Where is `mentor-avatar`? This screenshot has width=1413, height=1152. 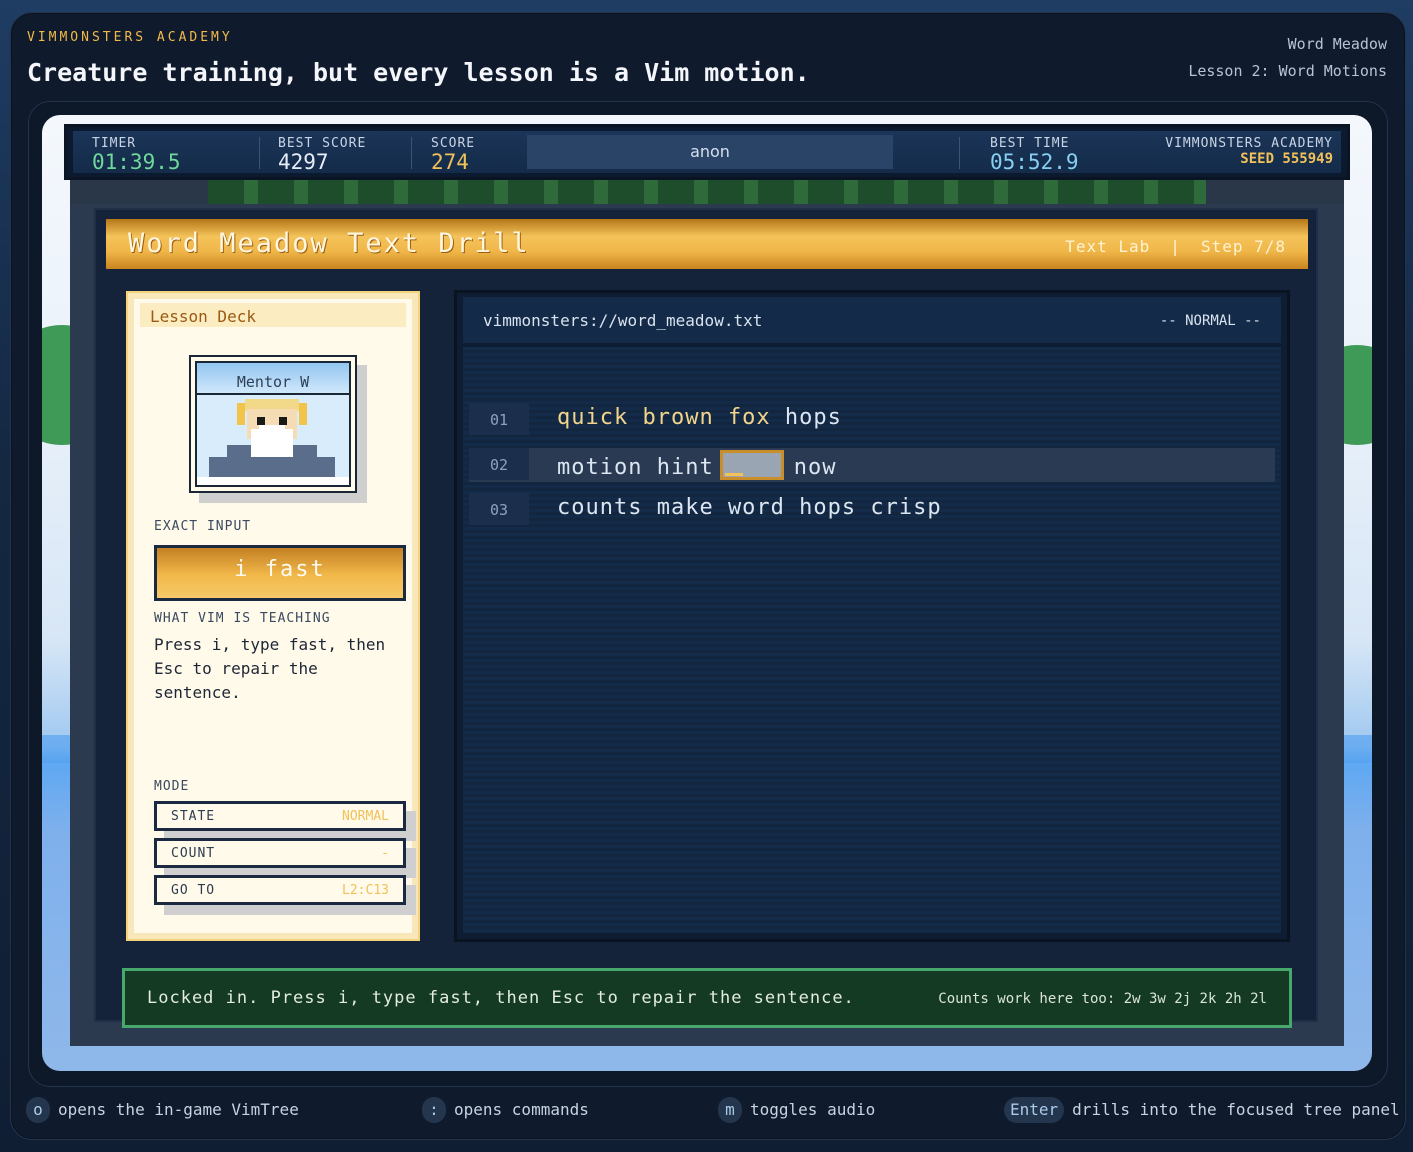 mentor-avatar is located at coordinates (273, 436).